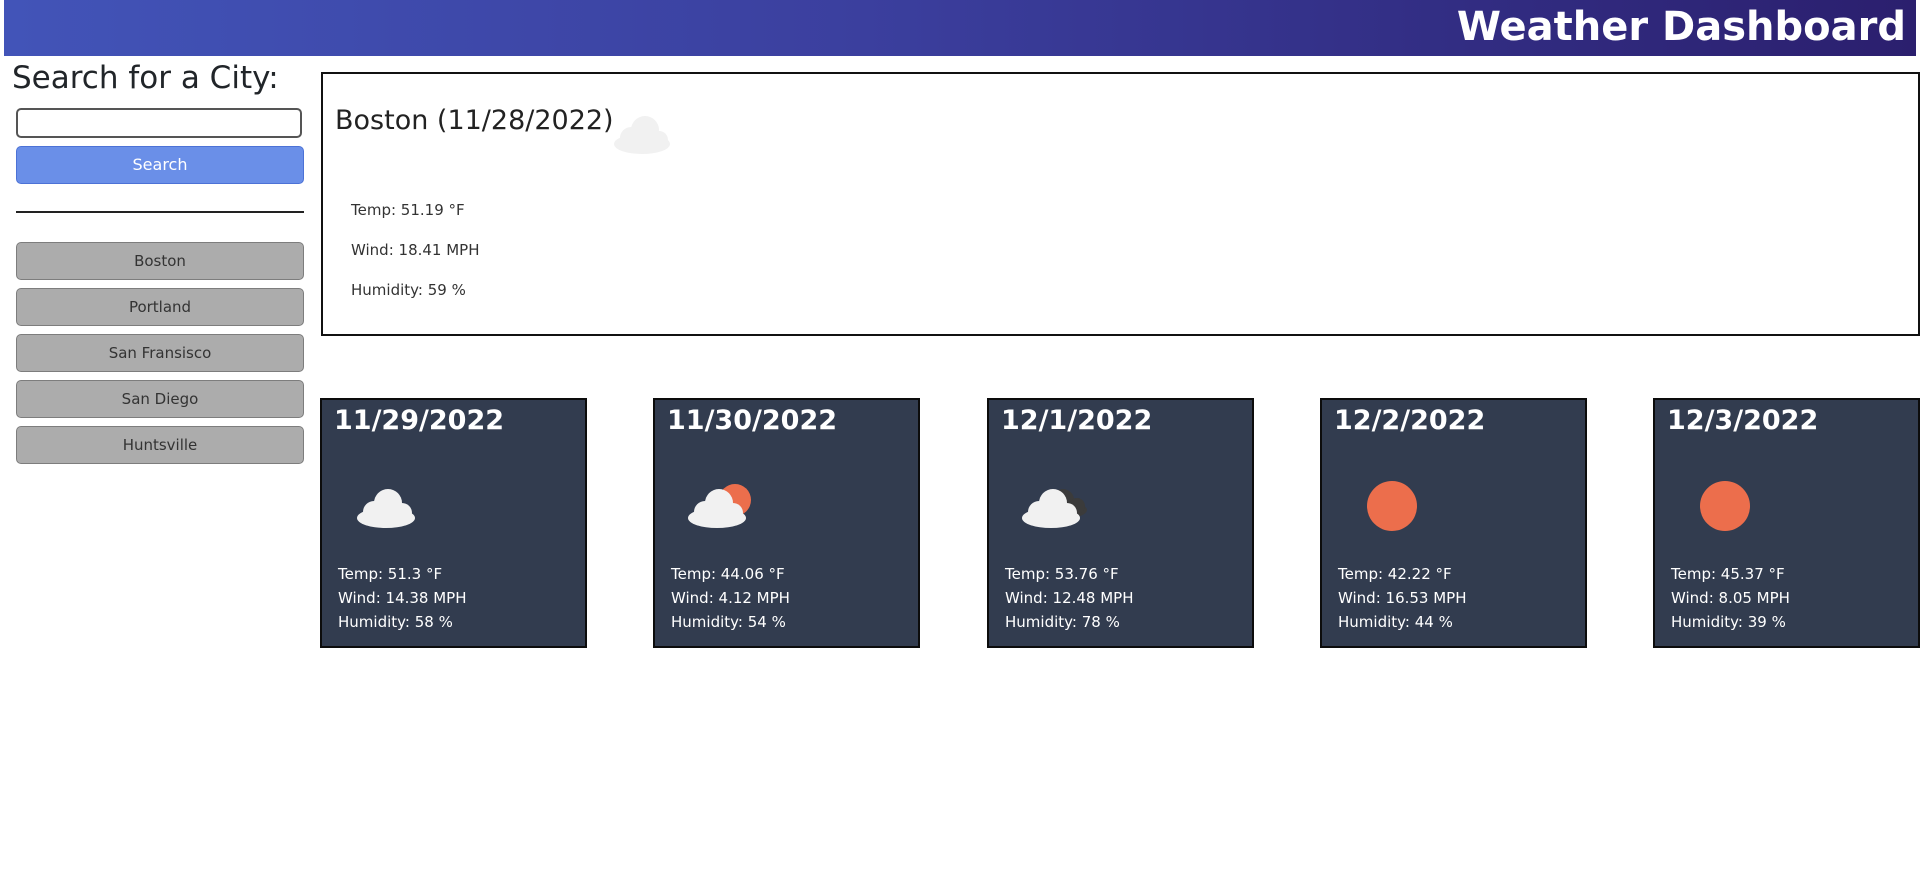  Describe the element at coordinates (419, 420) in the screenshot. I see `forecast-date: 11/29/2022` at that location.